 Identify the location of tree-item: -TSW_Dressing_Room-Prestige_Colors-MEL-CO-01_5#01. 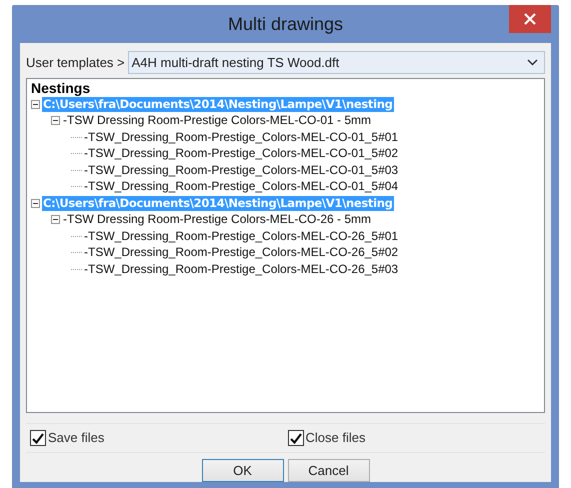
(241, 137).